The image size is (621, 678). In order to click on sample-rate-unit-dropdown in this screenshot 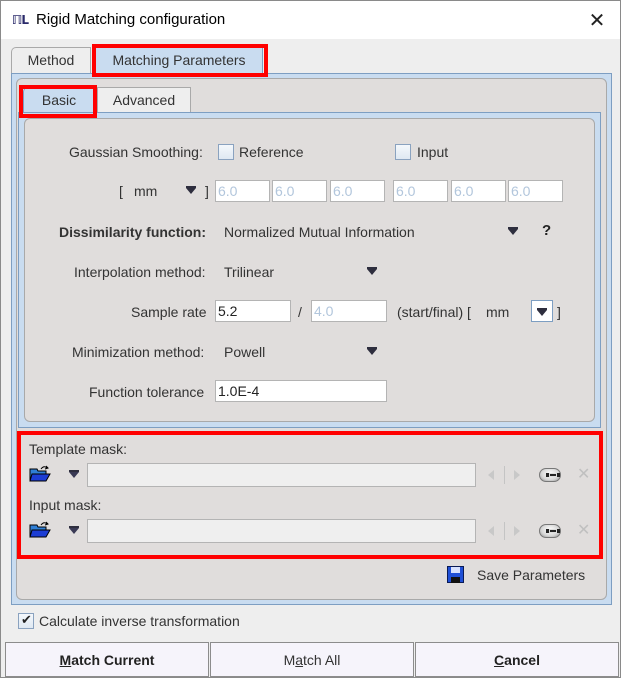, I will do `click(542, 311)`.